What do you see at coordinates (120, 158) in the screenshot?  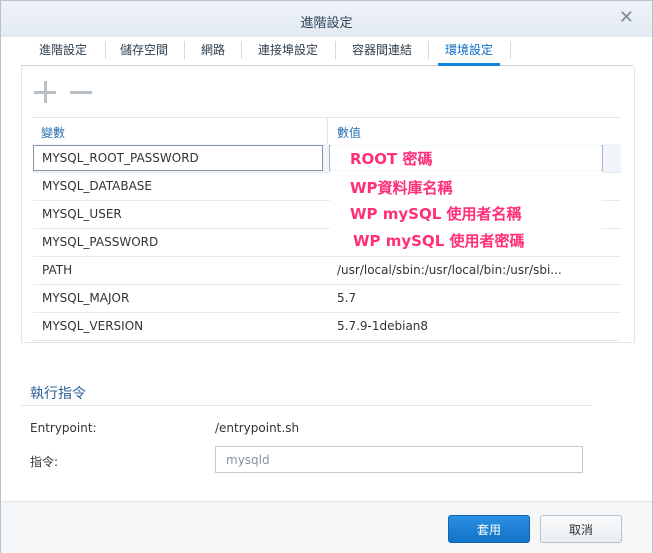 I see `variable-name: MYSQL_ROOT_PASSWORD` at bounding box center [120, 158].